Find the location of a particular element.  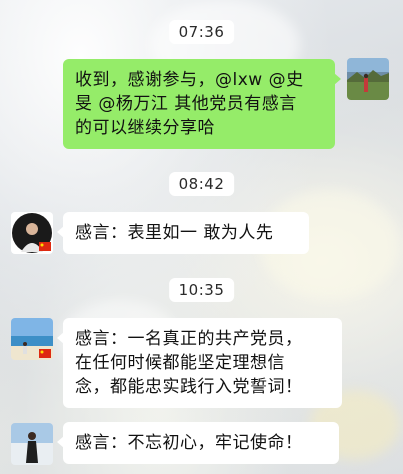

person-flag-avatar is located at coordinates (32, 233).